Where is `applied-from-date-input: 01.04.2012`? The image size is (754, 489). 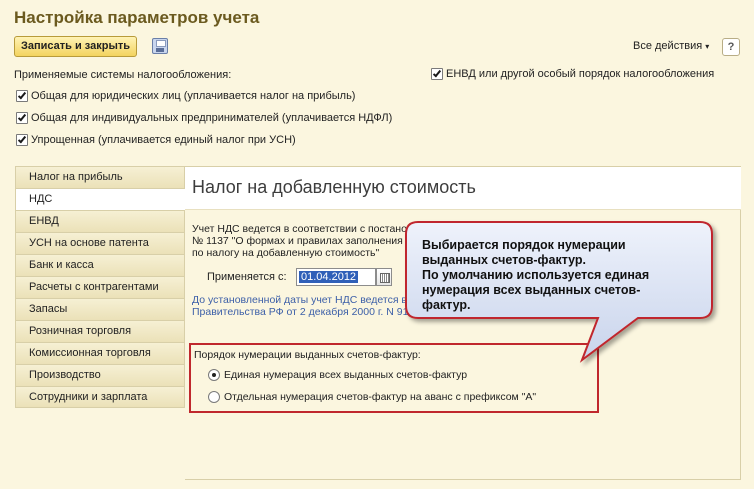 applied-from-date-input: 01.04.2012 is located at coordinates (336, 277).